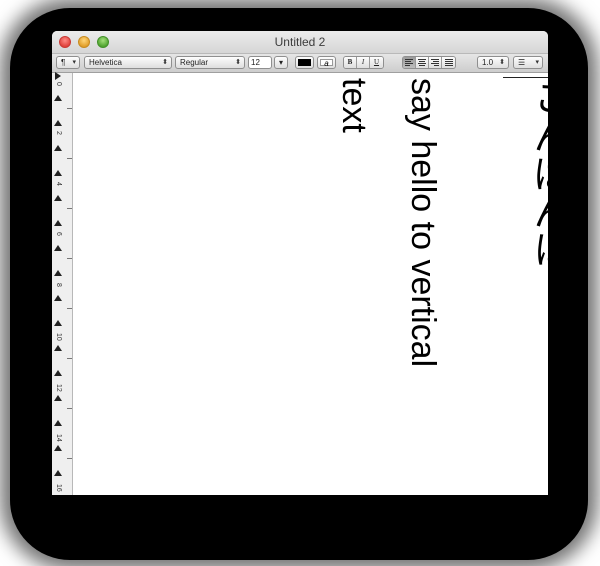  What do you see at coordinates (58, 133) in the screenshot?
I see `ruler-label: 2` at bounding box center [58, 133].